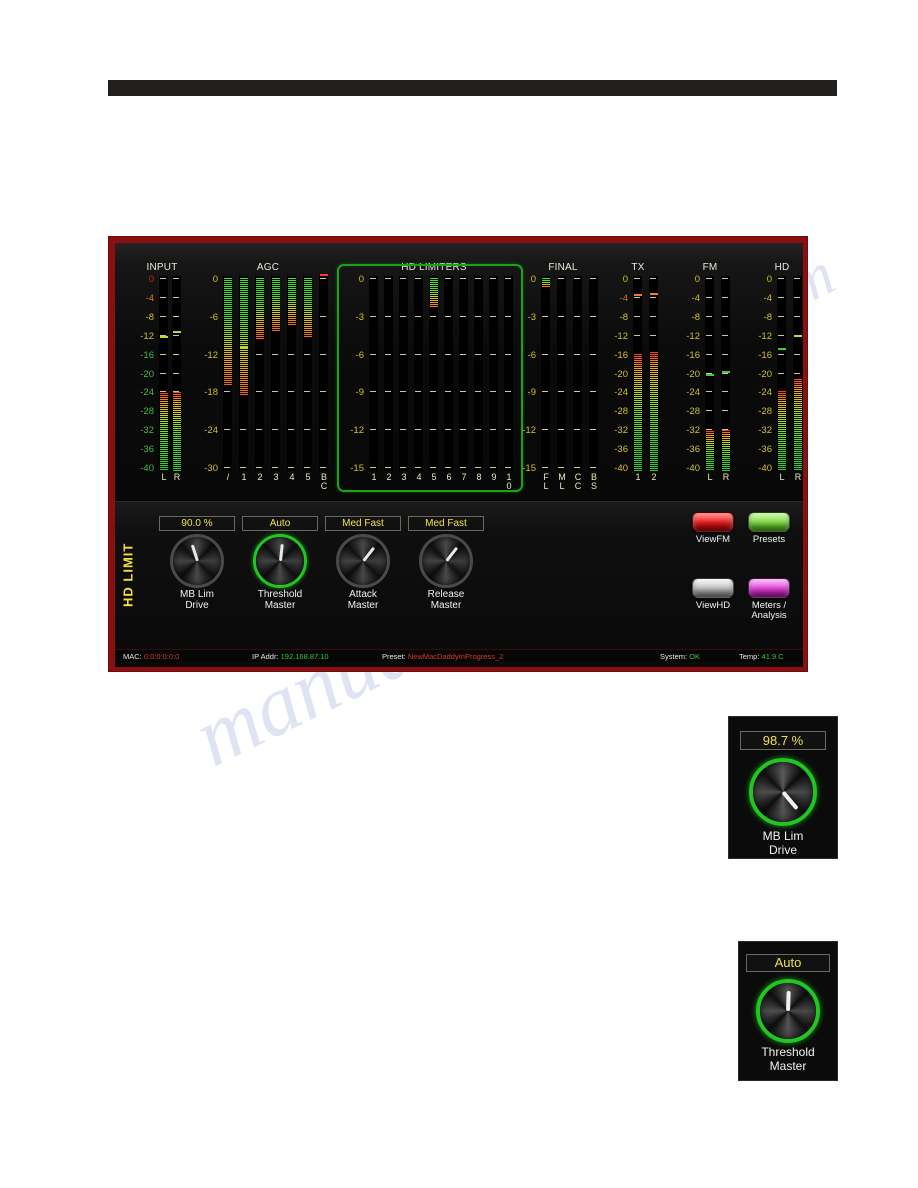 The image size is (918, 1188). I want to click on meter-channel-label: 2, so click(654, 477).